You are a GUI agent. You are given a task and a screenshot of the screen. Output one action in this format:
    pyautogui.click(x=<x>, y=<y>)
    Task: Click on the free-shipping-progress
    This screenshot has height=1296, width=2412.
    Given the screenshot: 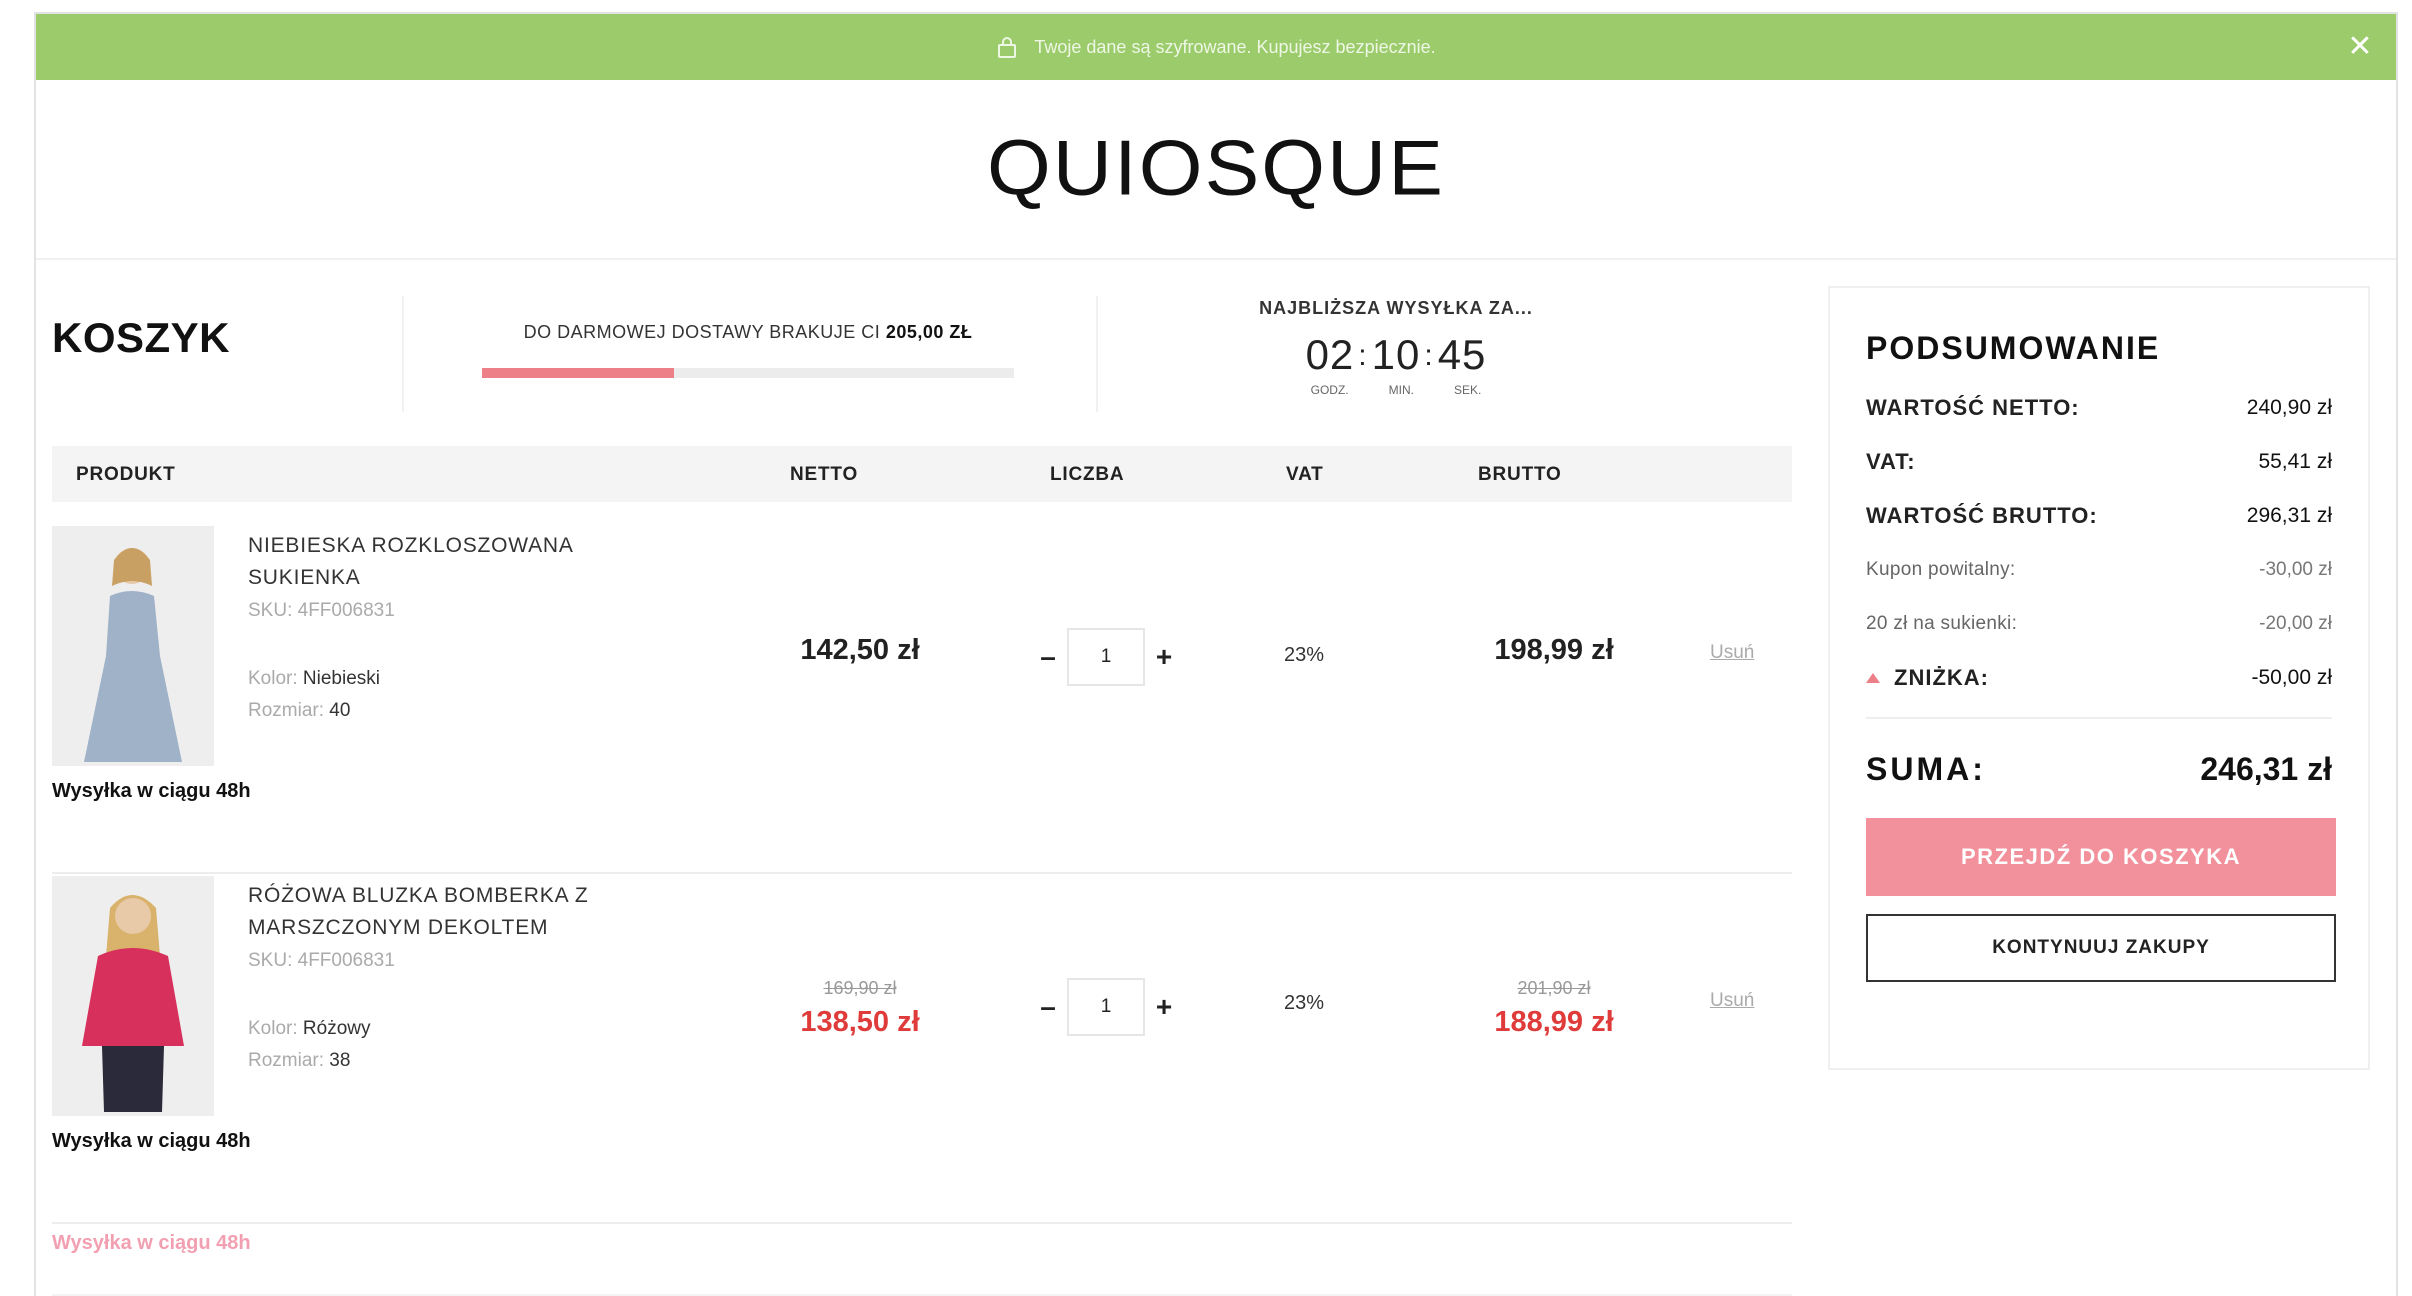 What is the action you would take?
    pyautogui.click(x=748, y=373)
    